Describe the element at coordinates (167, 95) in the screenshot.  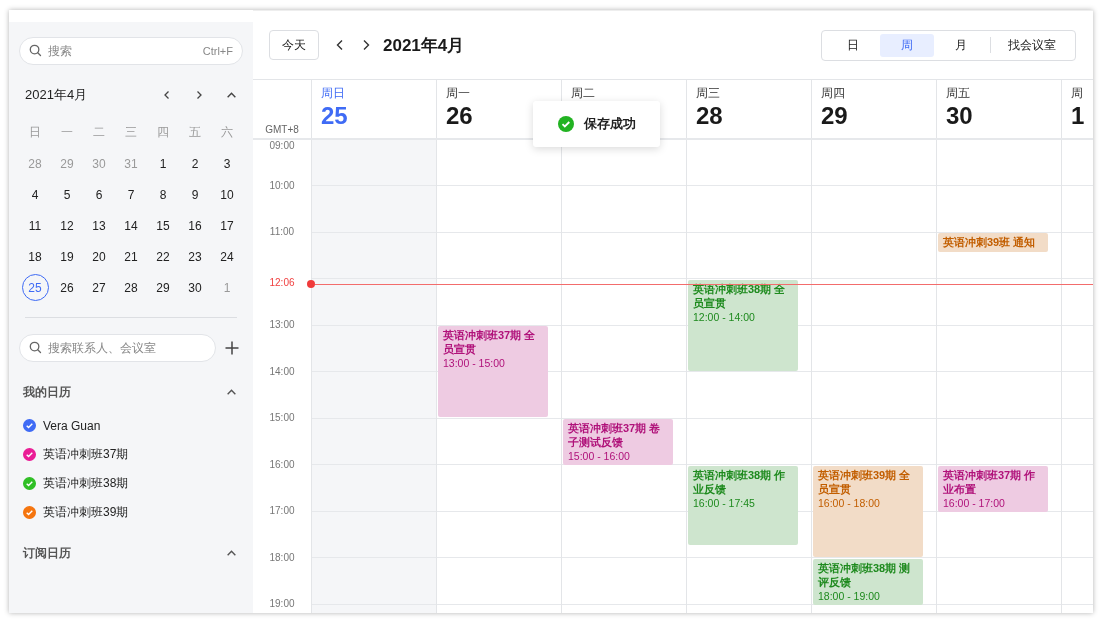
I see `previous-month-icon` at that location.